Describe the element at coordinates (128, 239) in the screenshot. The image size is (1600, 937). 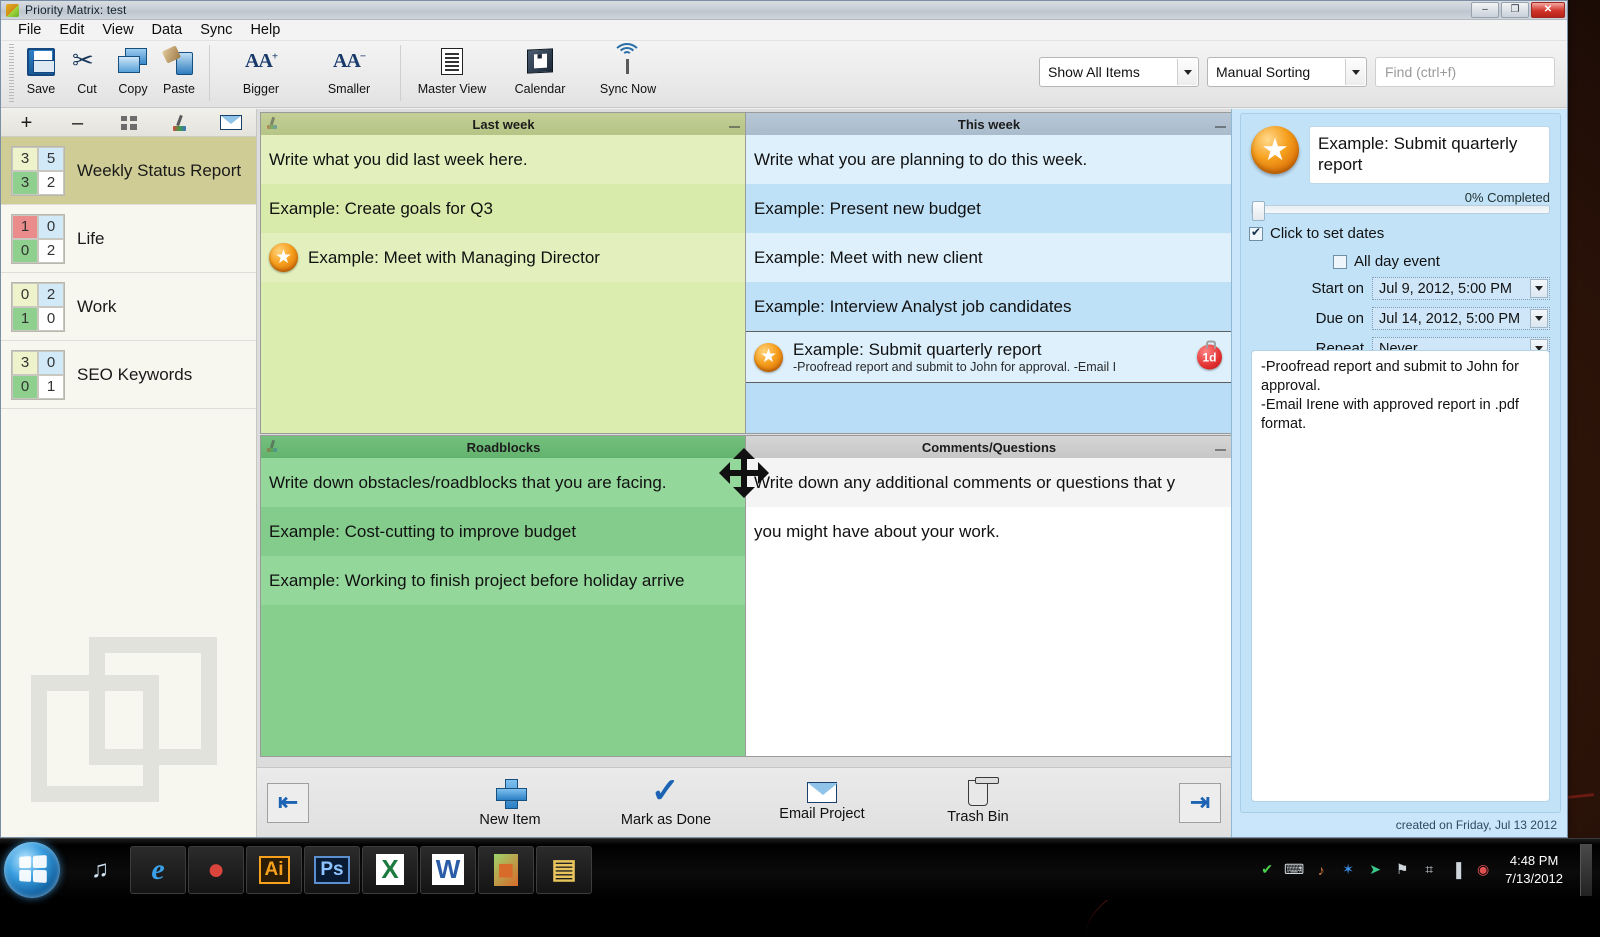
I see `sidebar-item-life: 1 0 0 2 Life` at that location.